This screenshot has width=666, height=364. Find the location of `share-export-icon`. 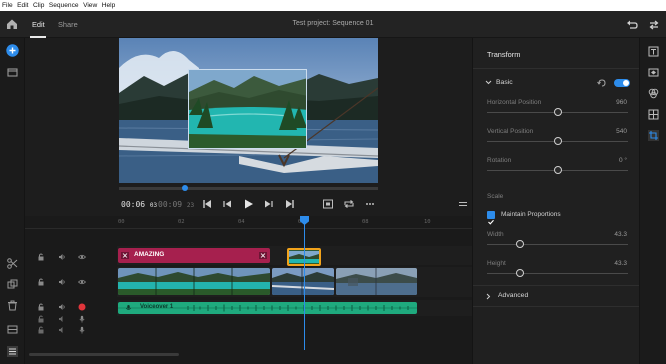

share-export-icon is located at coordinates (654, 25).